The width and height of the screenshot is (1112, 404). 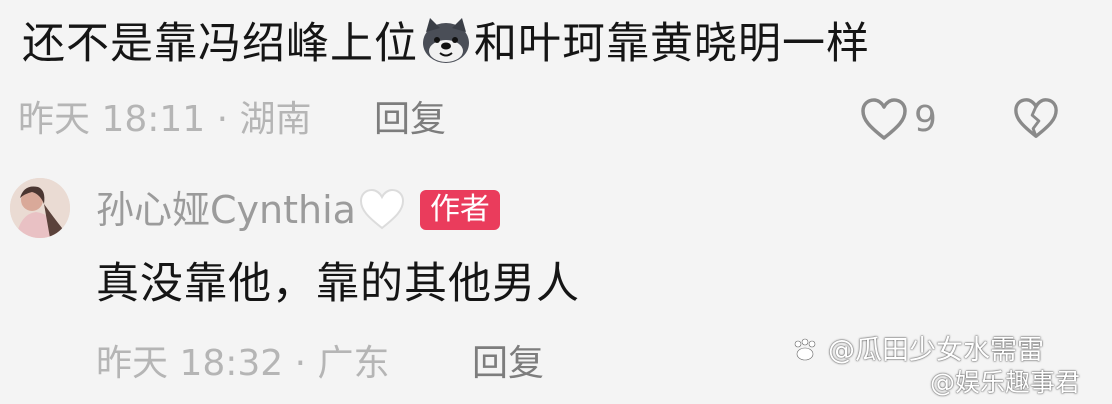 I want to click on heart-outline-icon, so click(x=884, y=119).